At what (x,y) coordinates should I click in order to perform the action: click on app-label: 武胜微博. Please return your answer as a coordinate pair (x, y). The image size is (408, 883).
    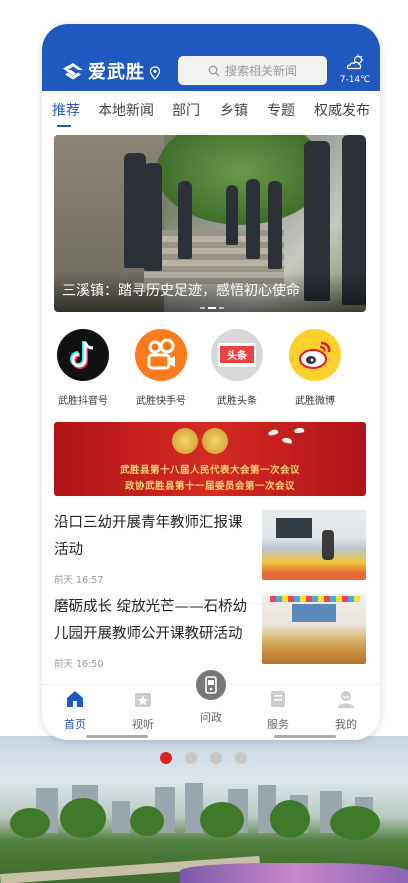
    Looking at the image, I should click on (315, 401).